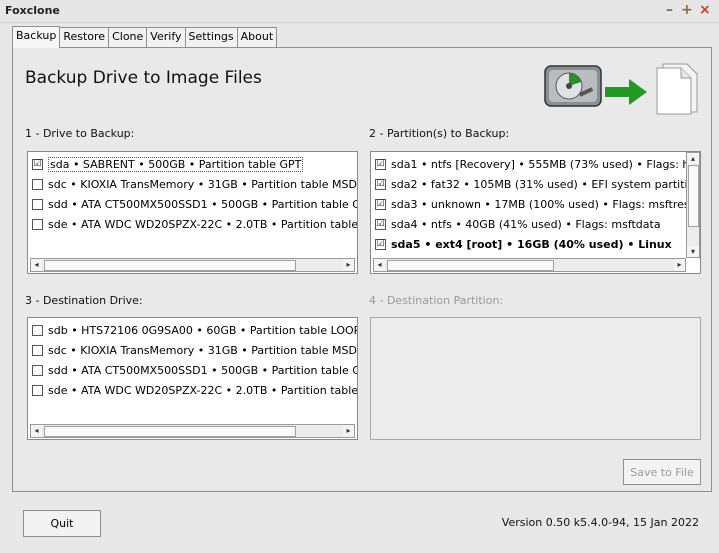 This screenshot has height=553, width=719. I want to click on hard-drive-icon, so click(573, 86).